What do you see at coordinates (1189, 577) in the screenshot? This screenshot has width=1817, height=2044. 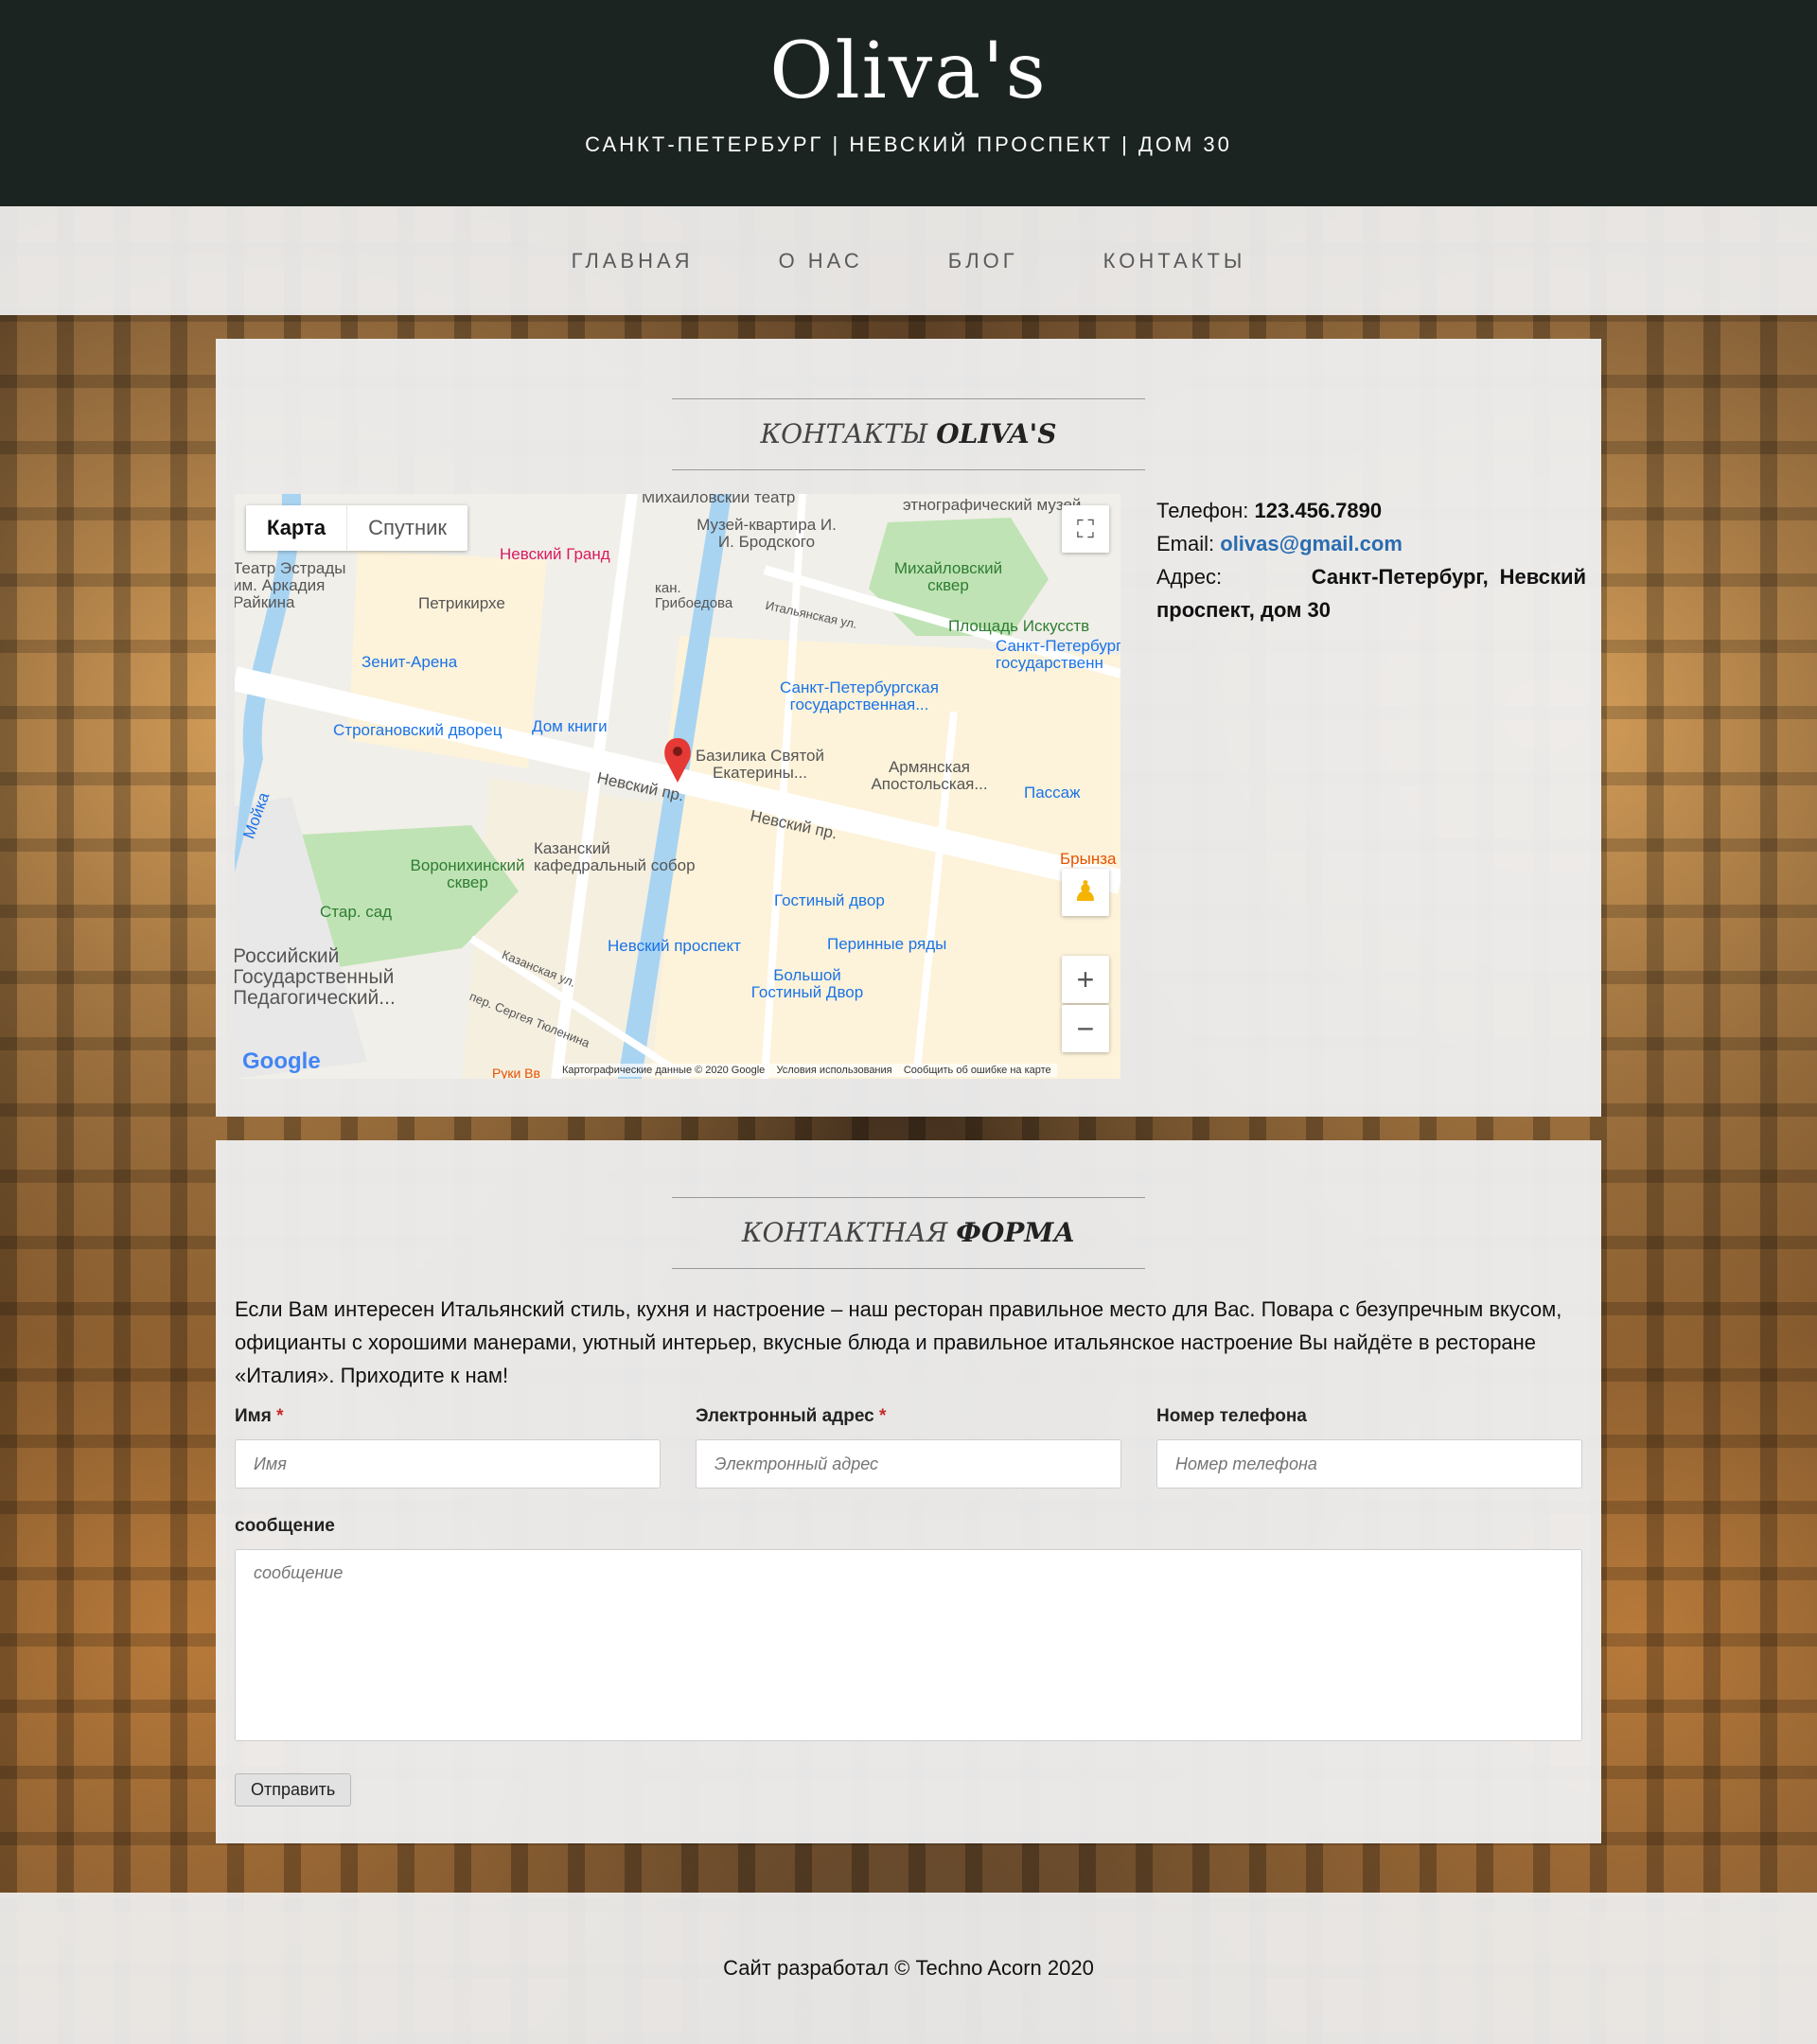 I see `address-label: Адрес:` at bounding box center [1189, 577].